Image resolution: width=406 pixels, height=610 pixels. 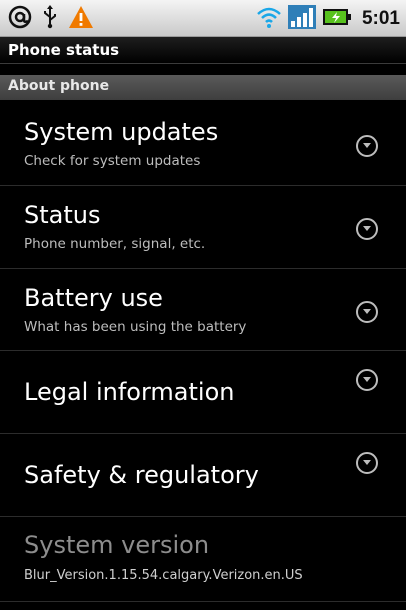 I want to click on list-item-safety-regulatory: Safety & regulatory, so click(x=203, y=475).